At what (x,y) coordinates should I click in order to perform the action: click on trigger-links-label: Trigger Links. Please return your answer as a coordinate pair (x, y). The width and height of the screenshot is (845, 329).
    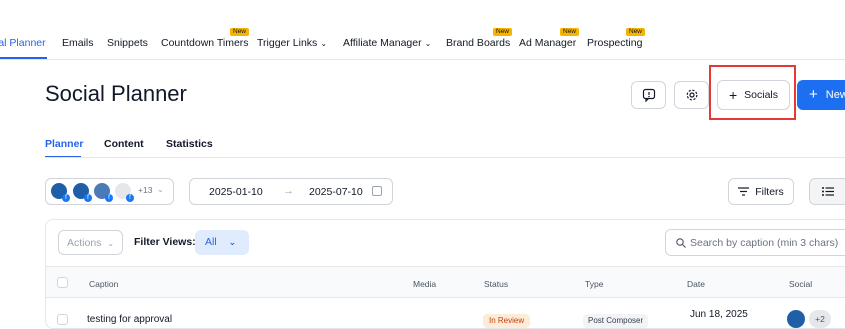
    Looking at the image, I should click on (287, 43).